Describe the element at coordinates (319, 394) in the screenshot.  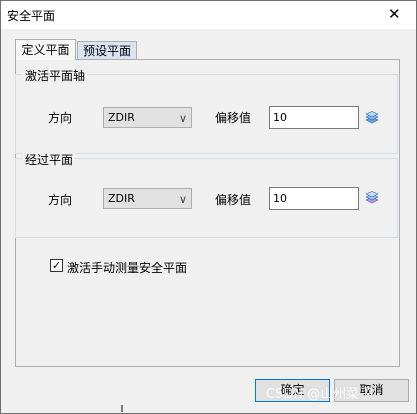
I see `watermark: CSDN @山州菜子` at that location.